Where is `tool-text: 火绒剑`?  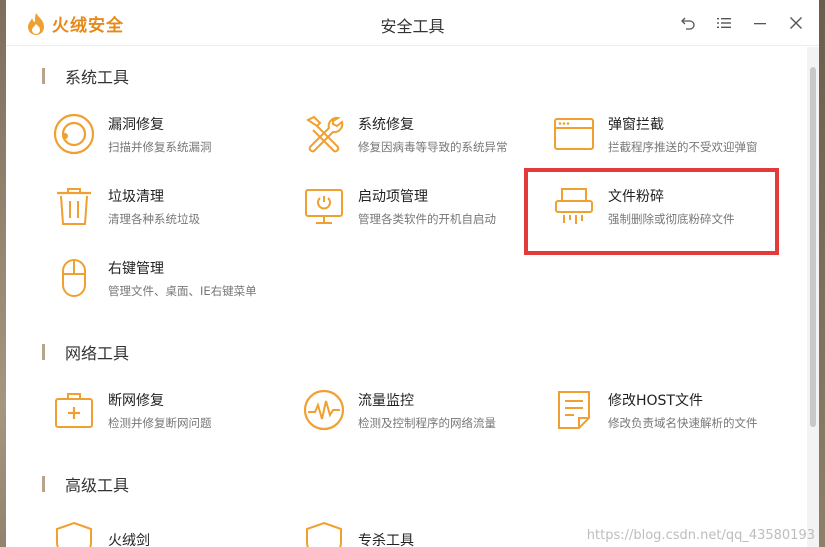
tool-text: 火绒剑 is located at coordinates (129, 538).